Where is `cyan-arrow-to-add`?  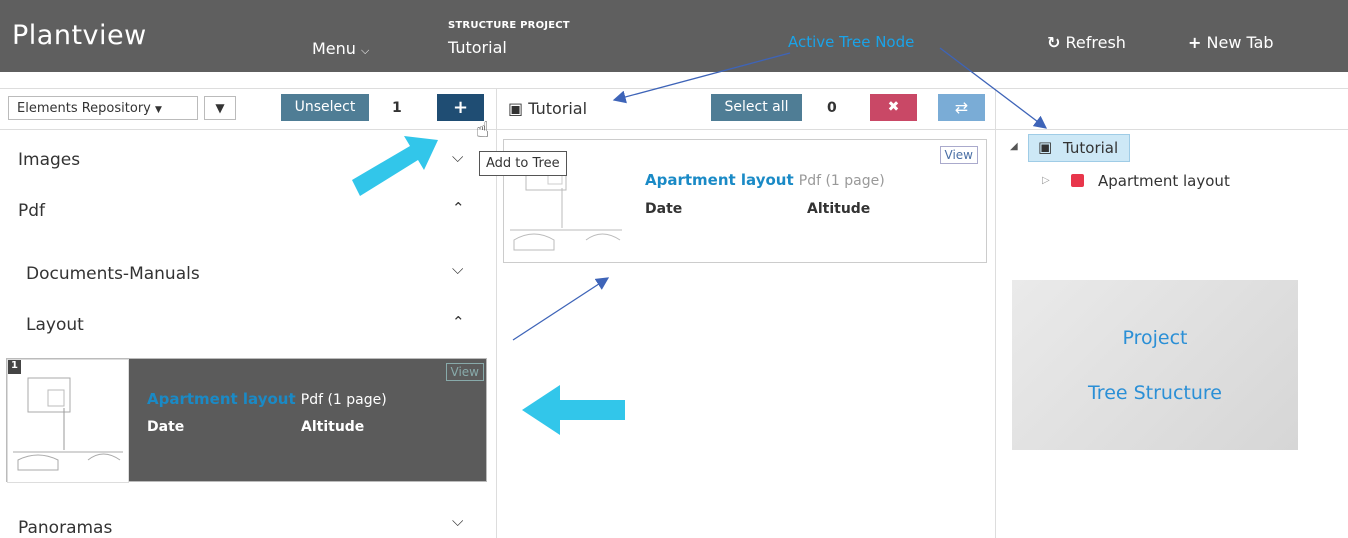 cyan-arrow-to-add is located at coordinates (395, 166).